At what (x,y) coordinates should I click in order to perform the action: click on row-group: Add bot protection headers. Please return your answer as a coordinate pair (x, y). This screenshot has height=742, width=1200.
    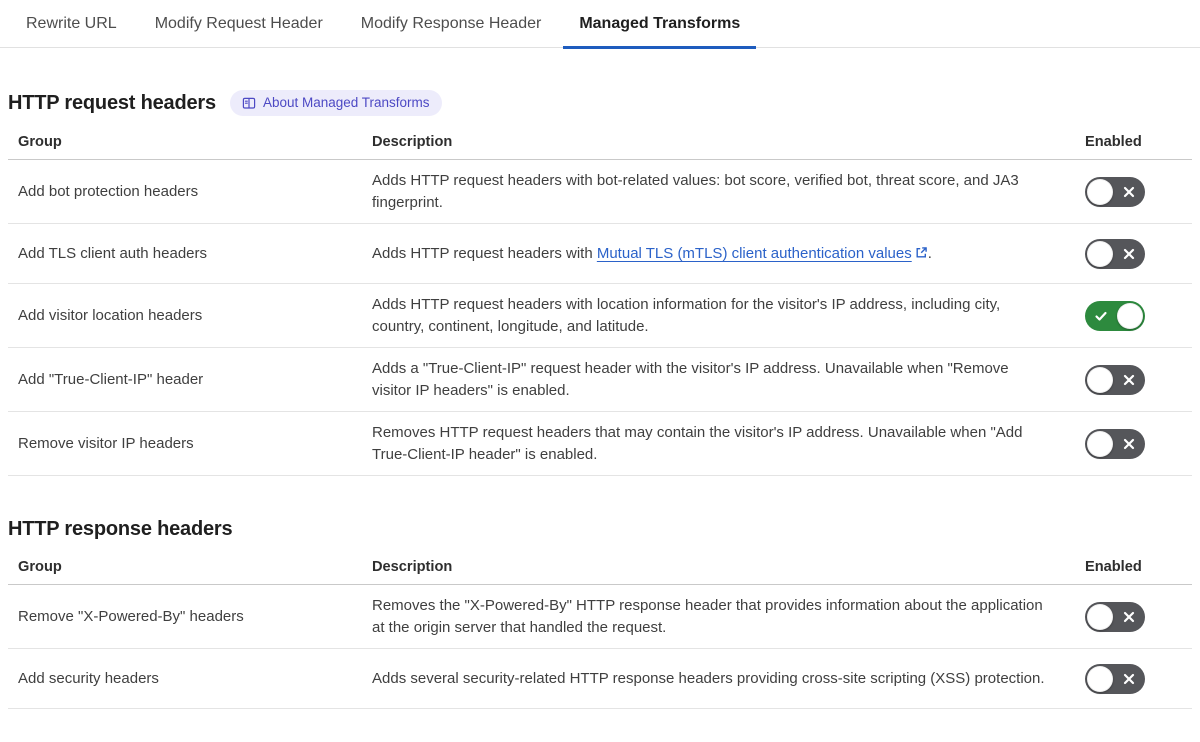
    Looking at the image, I should click on (108, 191).